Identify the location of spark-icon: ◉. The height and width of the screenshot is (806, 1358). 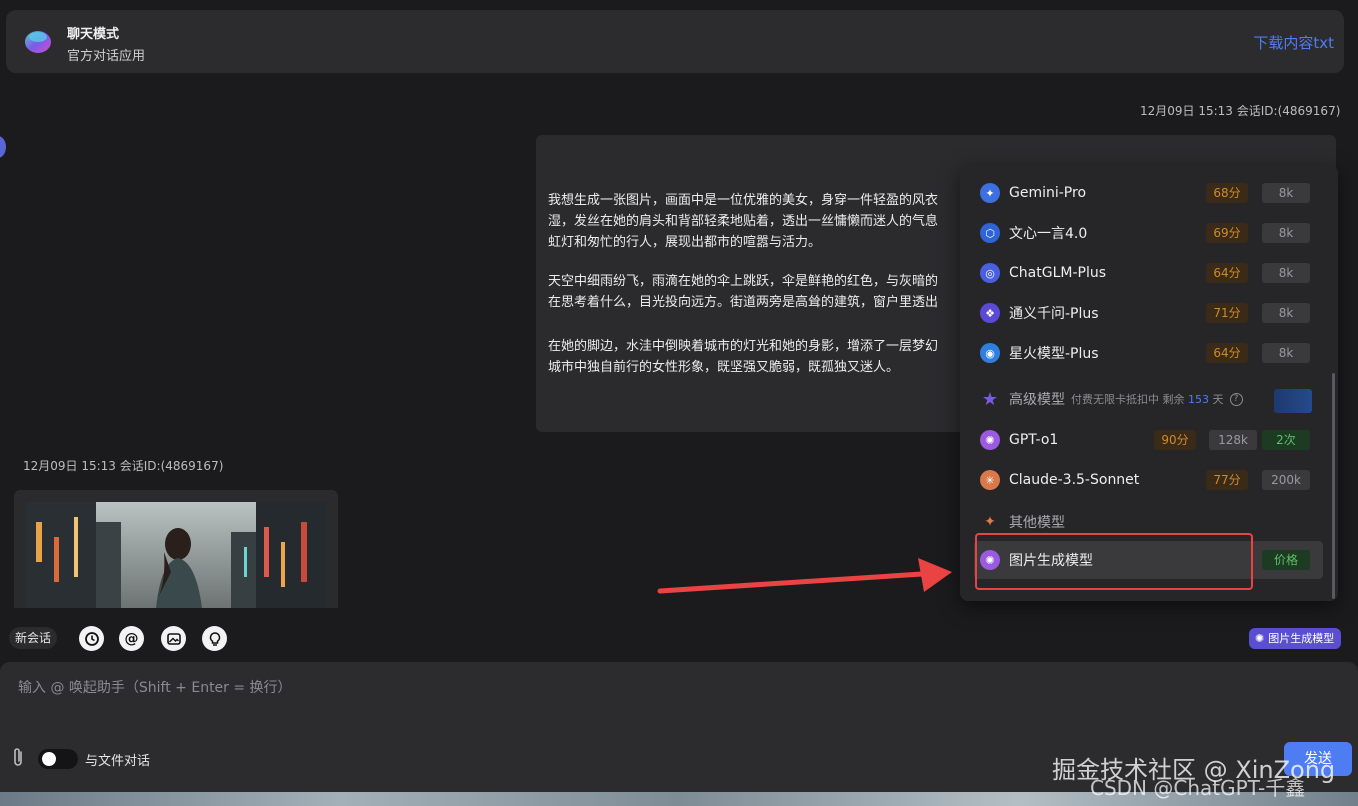
(990, 353).